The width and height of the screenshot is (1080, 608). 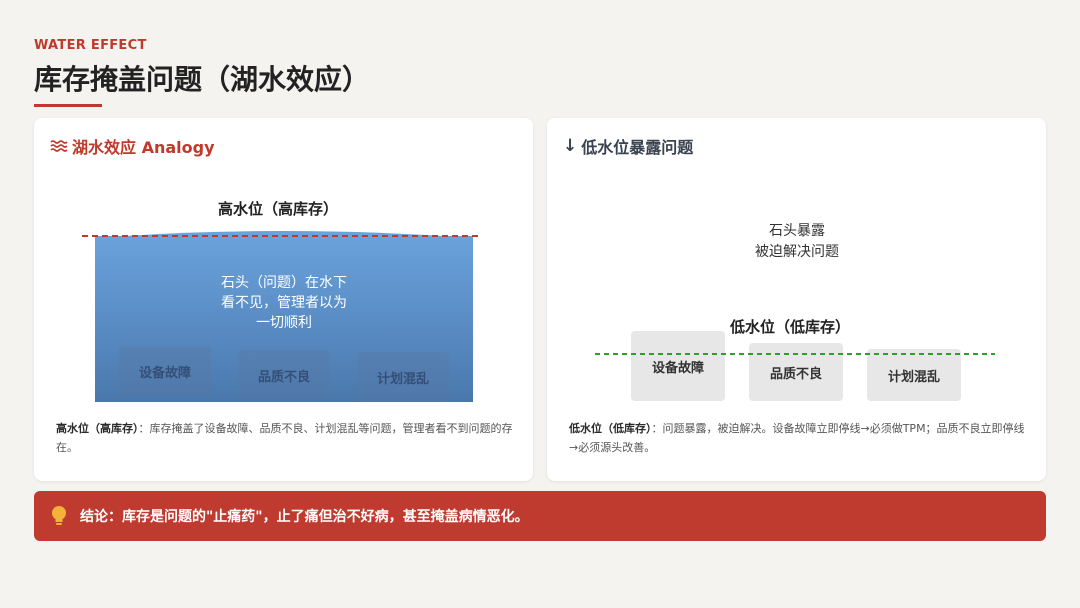 What do you see at coordinates (797, 252) in the screenshot?
I see `exposed-caption-line: 被迫解决问题` at bounding box center [797, 252].